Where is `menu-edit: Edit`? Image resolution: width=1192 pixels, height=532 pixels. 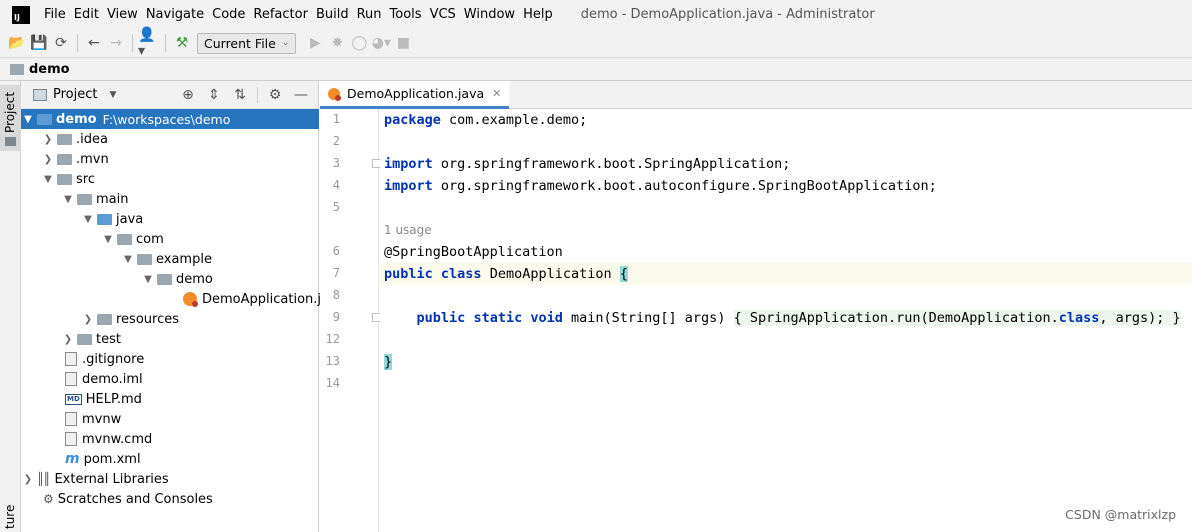
menu-edit: Edit is located at coordinates (86, 14).